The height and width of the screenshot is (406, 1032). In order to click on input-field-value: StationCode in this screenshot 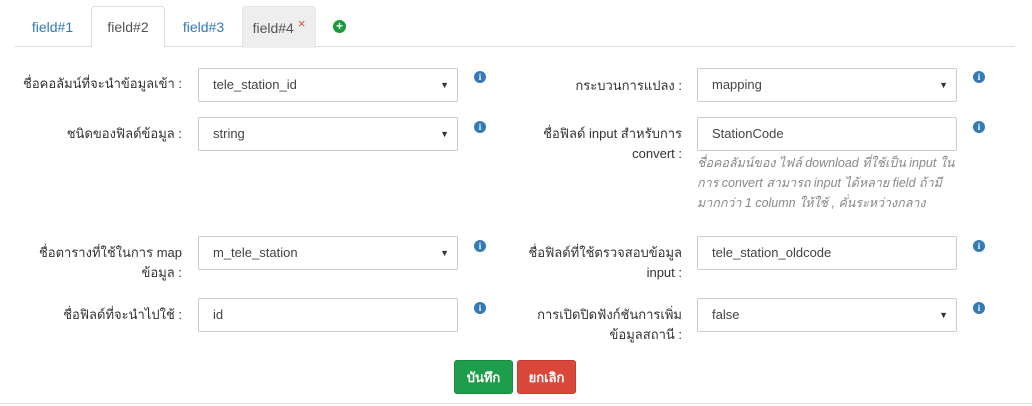, I will do `click(748, 133)`.